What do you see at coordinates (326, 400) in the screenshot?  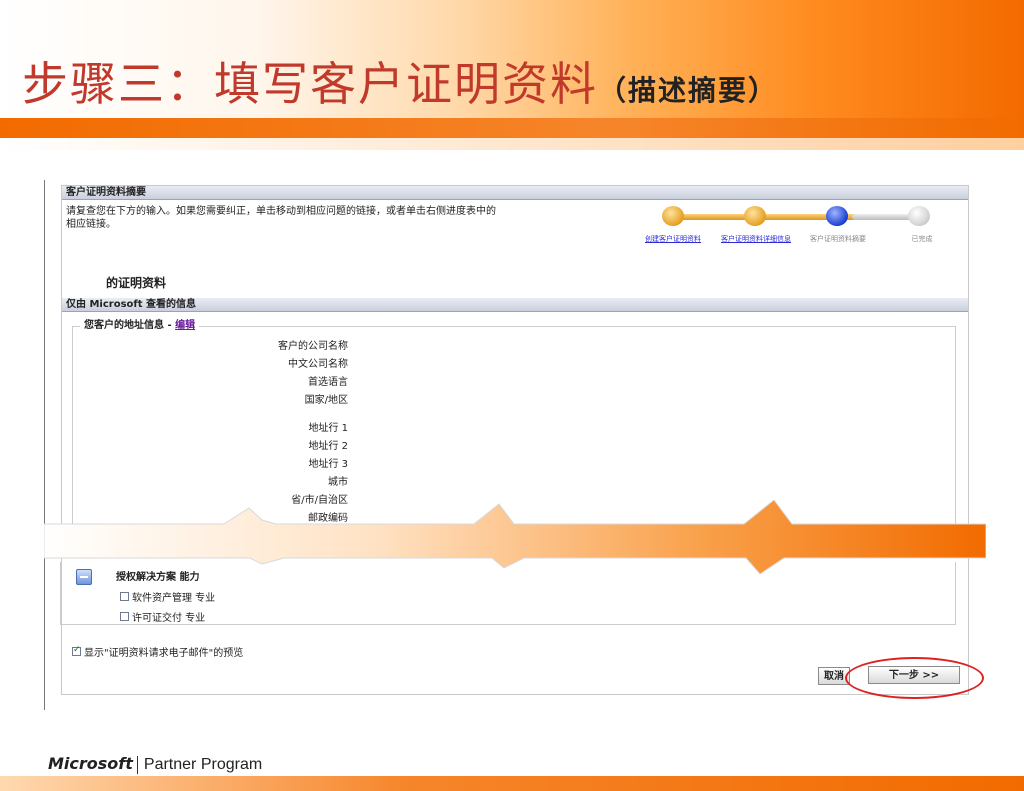 I see `field-country: 国家/地区` at bounding box center [326, 400].